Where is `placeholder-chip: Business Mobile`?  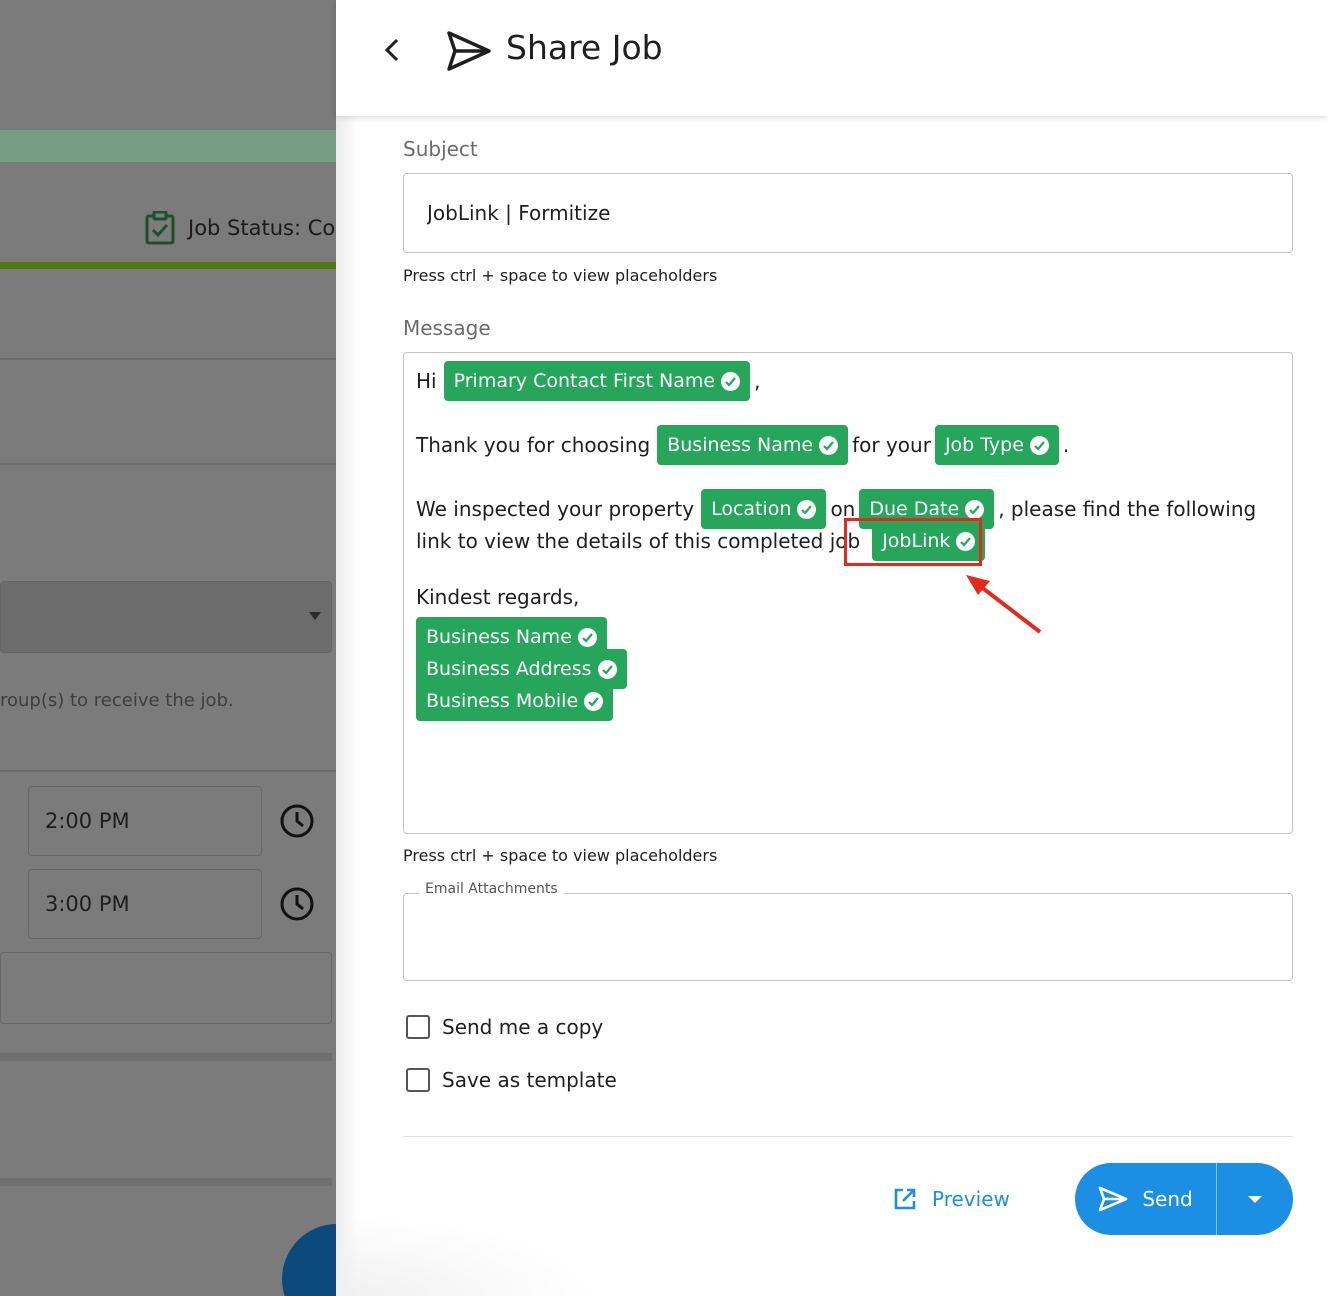 placeholder-chip: Business Mobile is located at coordinates (515, 701).